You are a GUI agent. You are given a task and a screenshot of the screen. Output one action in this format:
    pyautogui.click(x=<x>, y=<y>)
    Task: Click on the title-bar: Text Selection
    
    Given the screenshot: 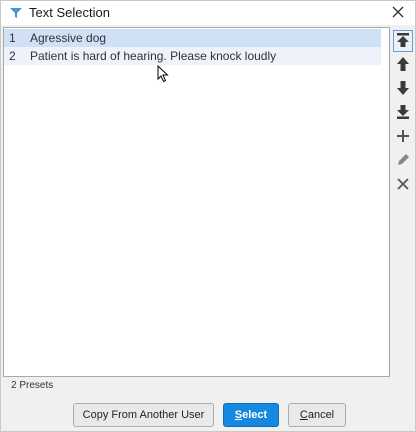 What is the action you would take?
    pyautogui.click(x=208, y=13)
    